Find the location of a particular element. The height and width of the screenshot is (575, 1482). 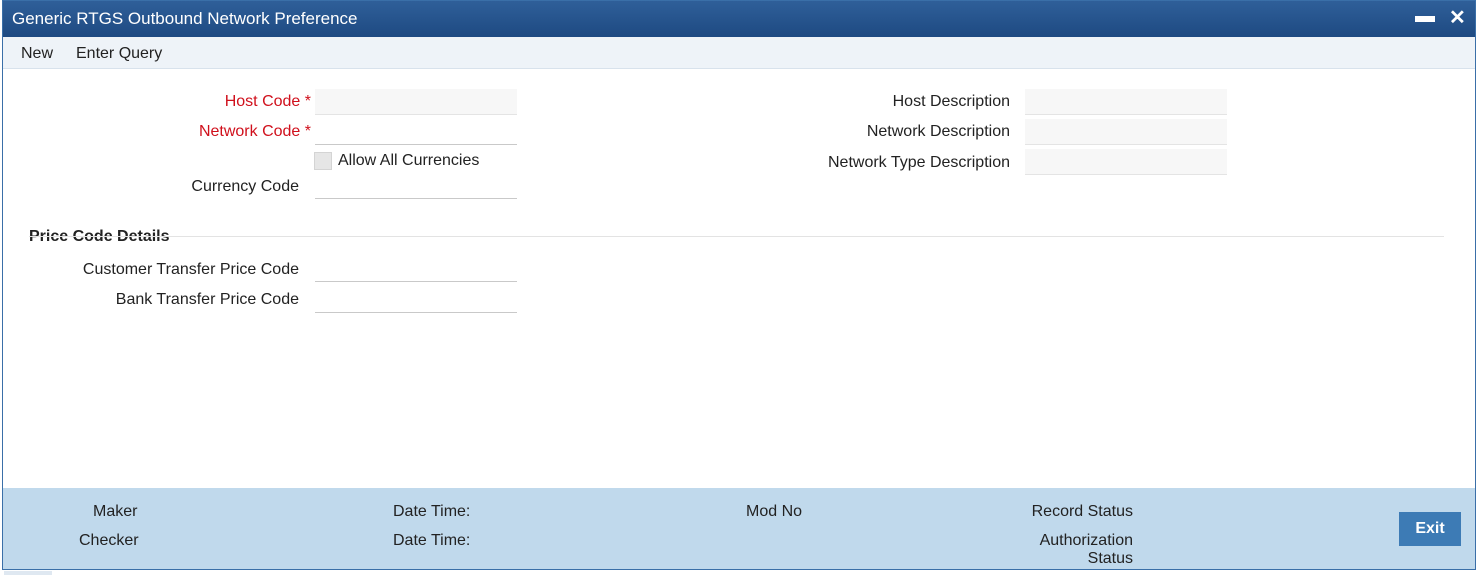

host-code-label-text: Host Code is located at coordinates (262, 101).